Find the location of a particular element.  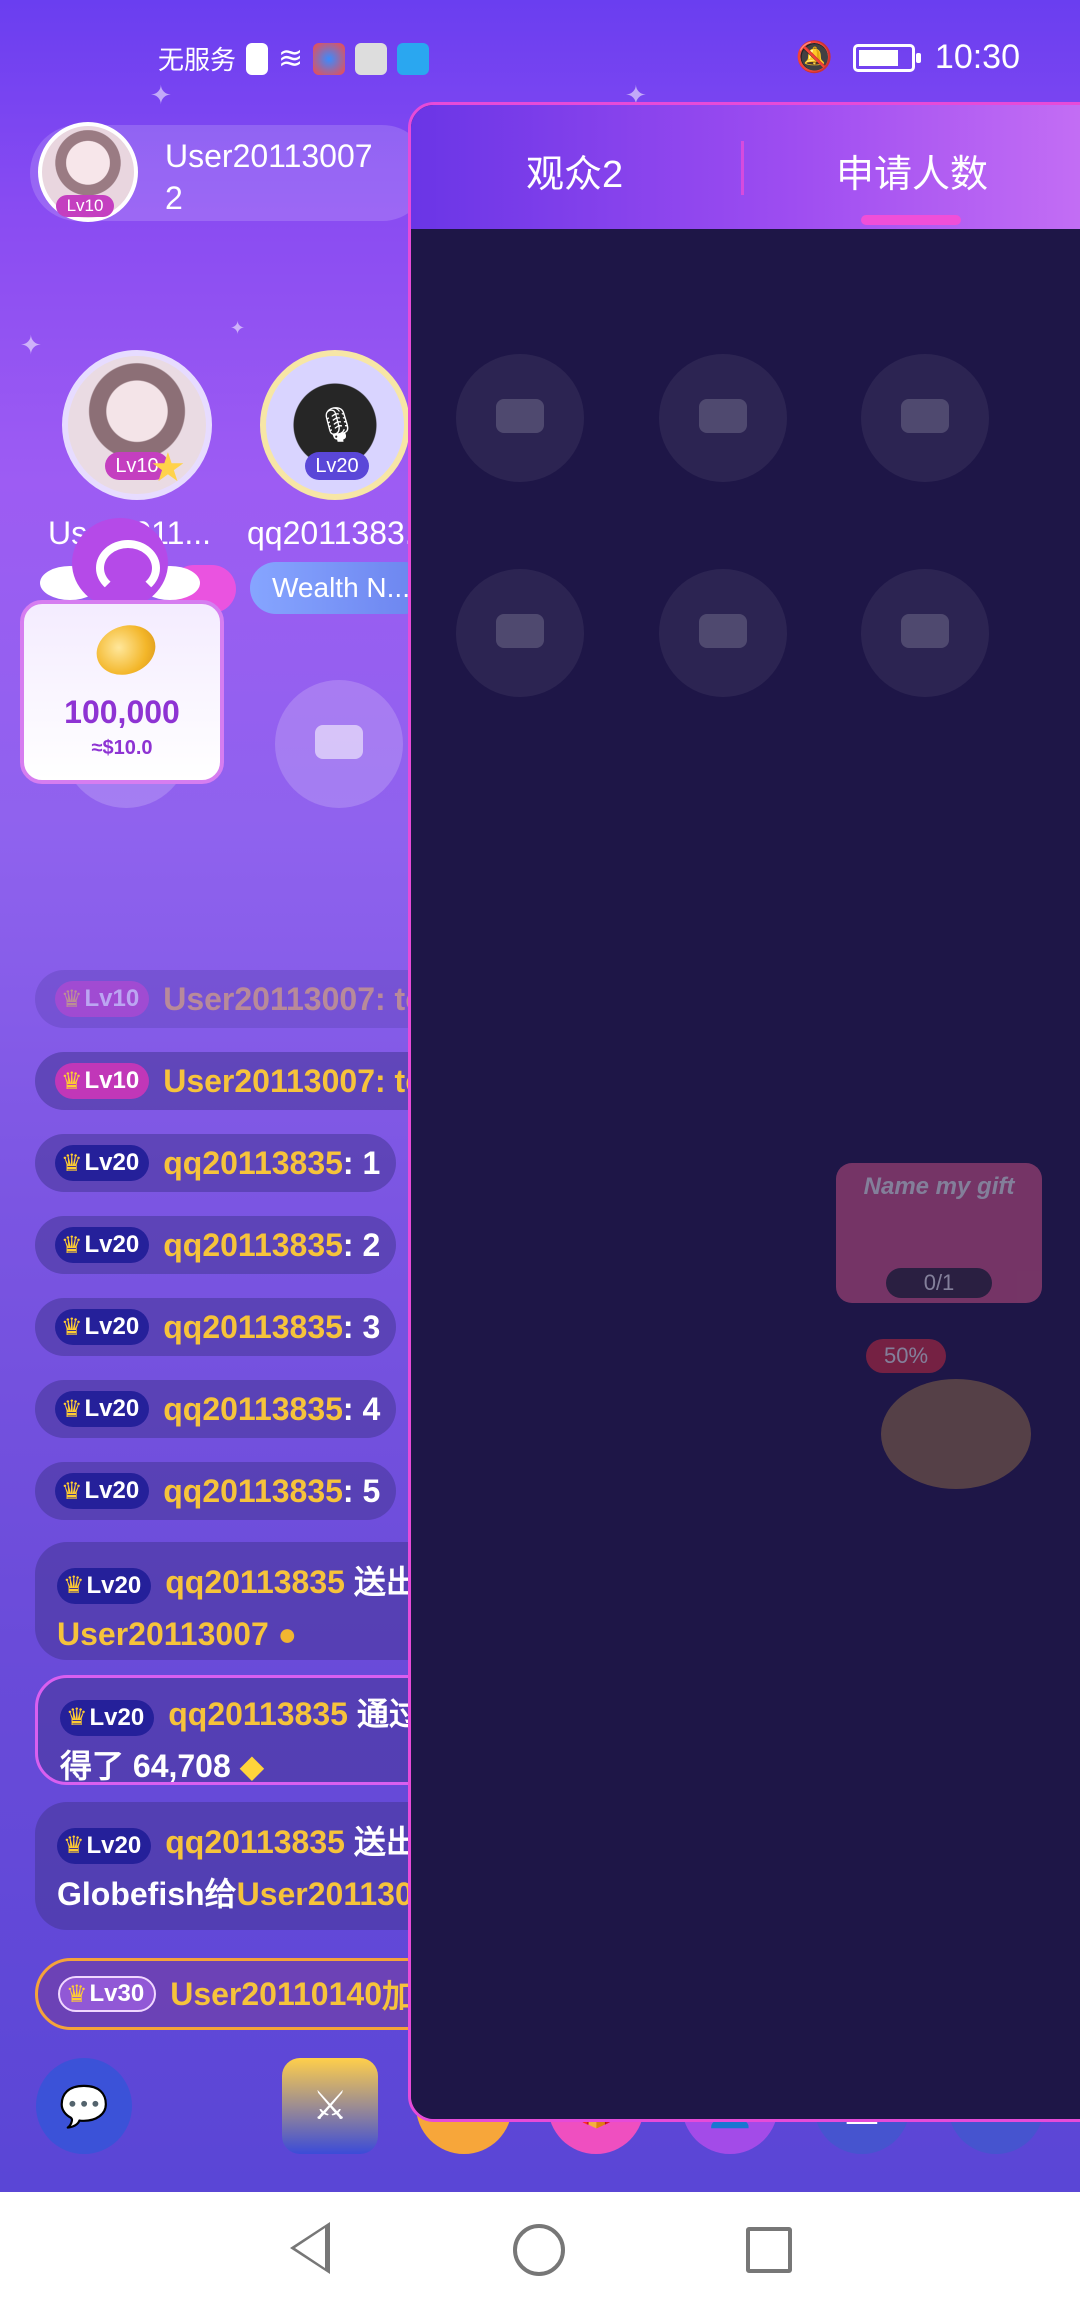

wifi-icon: ≋ is located at coordinates (291, 58).